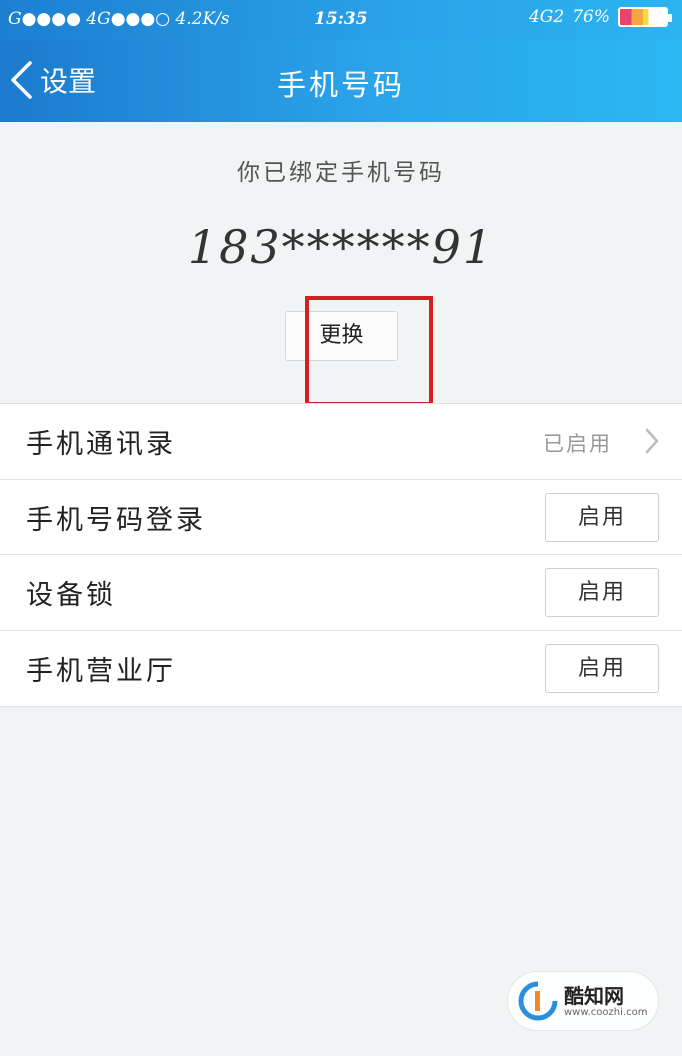 This screenshot has height=1056, width=682. I want to click on watermark-name: 酷知网, so click(594, 995).